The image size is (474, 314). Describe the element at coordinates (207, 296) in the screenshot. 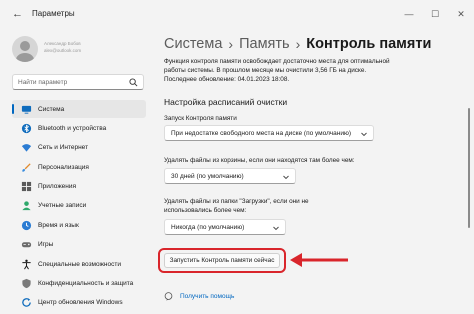

I see `get-help-label: Получить помощь` at that location.